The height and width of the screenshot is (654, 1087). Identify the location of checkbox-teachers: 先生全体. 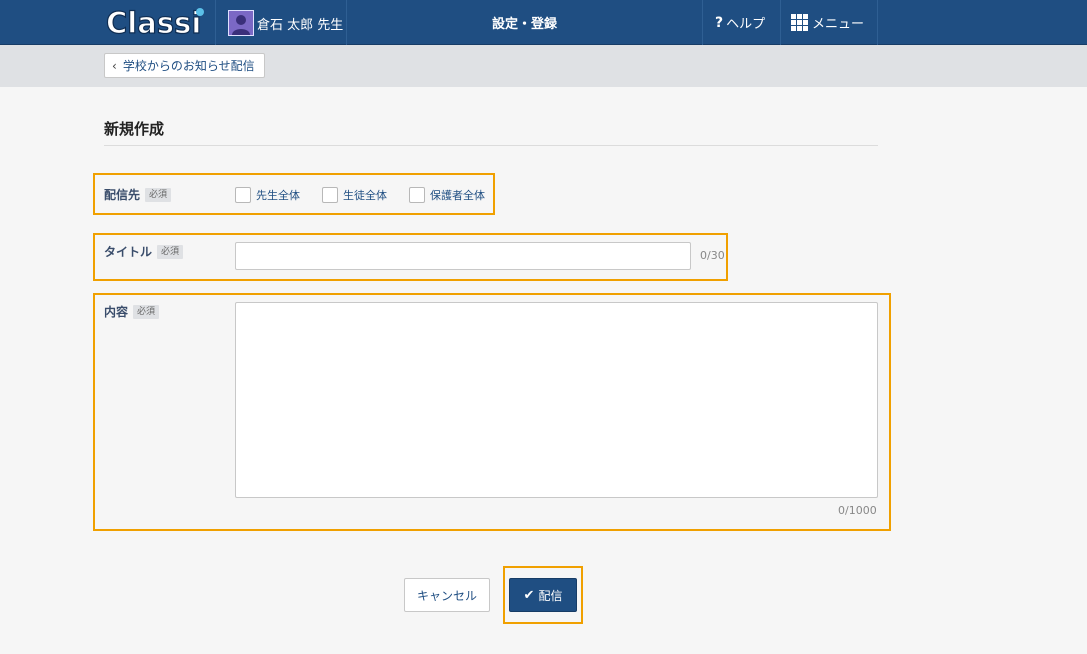
(267, 195).